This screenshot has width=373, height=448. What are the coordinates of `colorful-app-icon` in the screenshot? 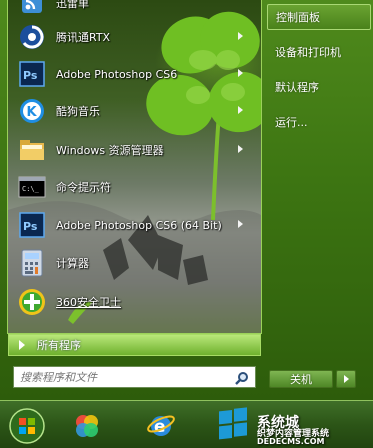 It's located at (87, 426).